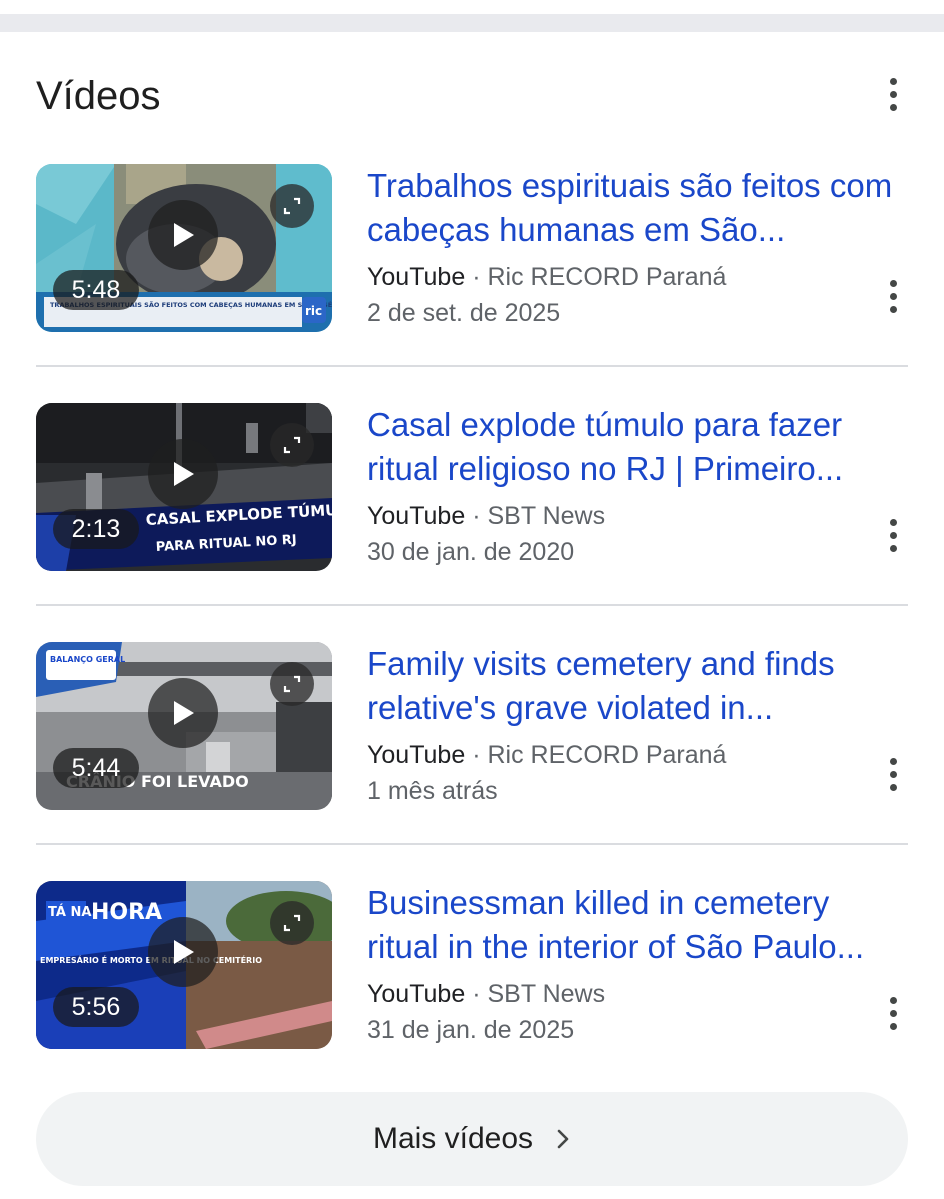 The width and height of the screenshot is (944, 1199). I want to click on svg-text: BALANÇO GERAL, so click(87, 659).